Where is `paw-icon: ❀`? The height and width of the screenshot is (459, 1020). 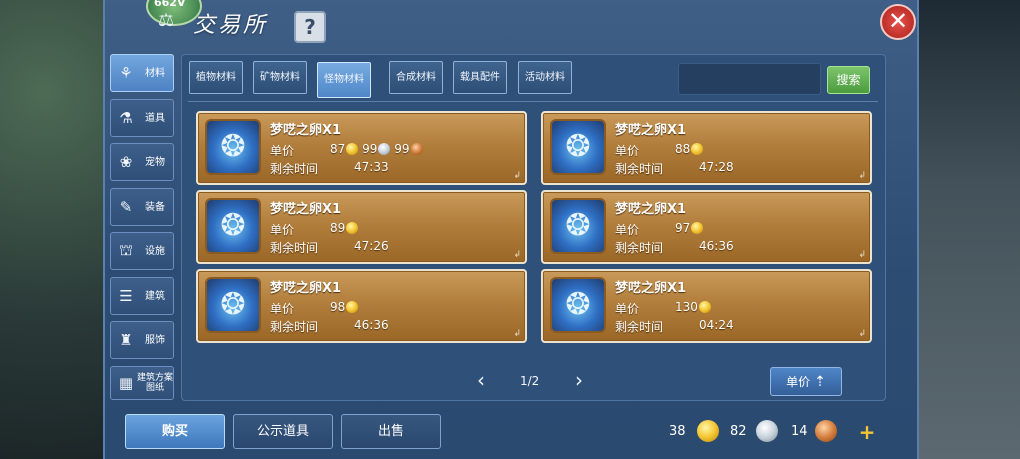 paw-icon: ❀ is located at coordinates (126, 162).